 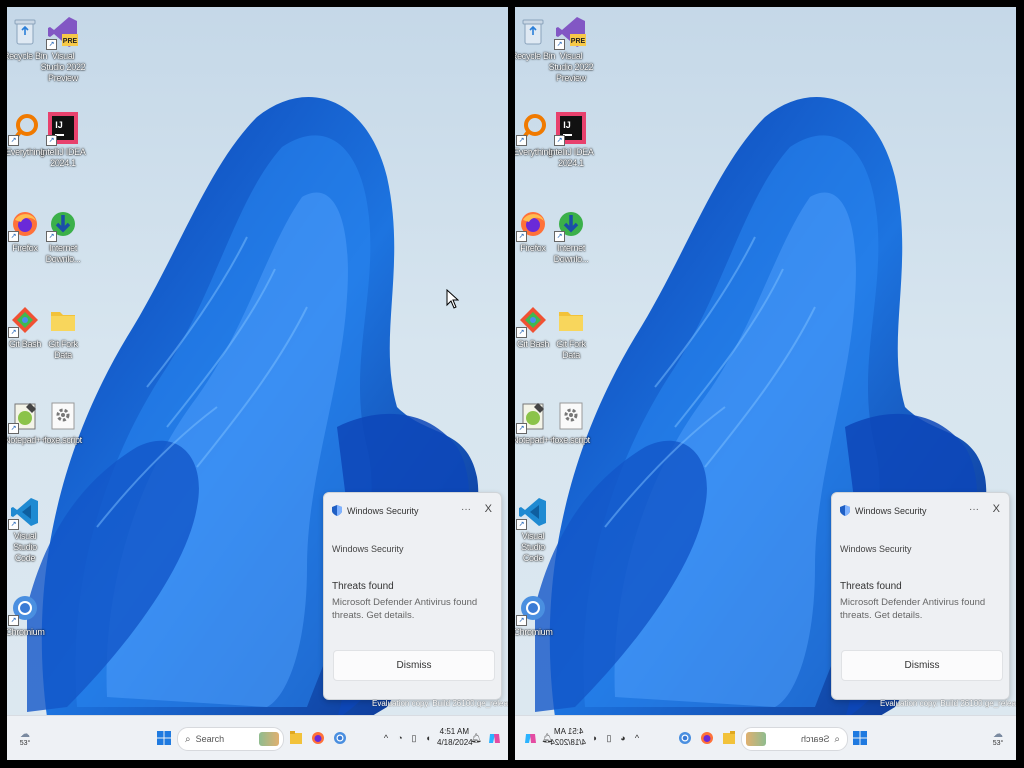 I want to click on toast-app-name: Windows Security, so click(x=368, y=549).